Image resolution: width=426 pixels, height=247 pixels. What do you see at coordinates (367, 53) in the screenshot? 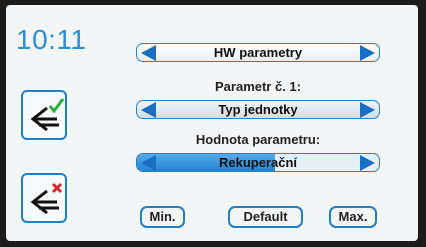
I see `menu-next-arrow` at bounding box center [367, 53].